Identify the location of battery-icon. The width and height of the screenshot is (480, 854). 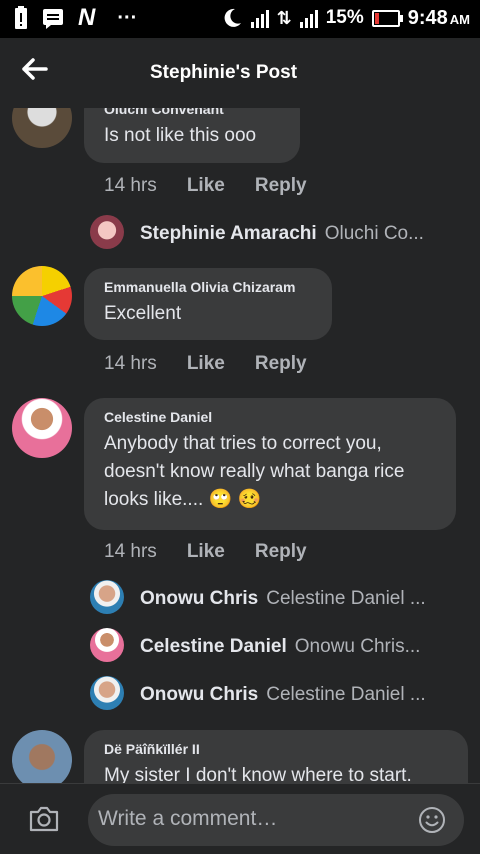
(387, 18).